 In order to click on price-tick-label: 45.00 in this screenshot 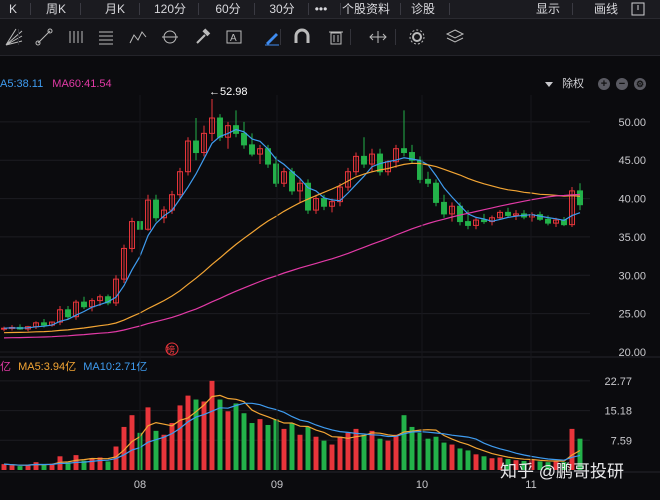, I will do `click(632, 161)`.